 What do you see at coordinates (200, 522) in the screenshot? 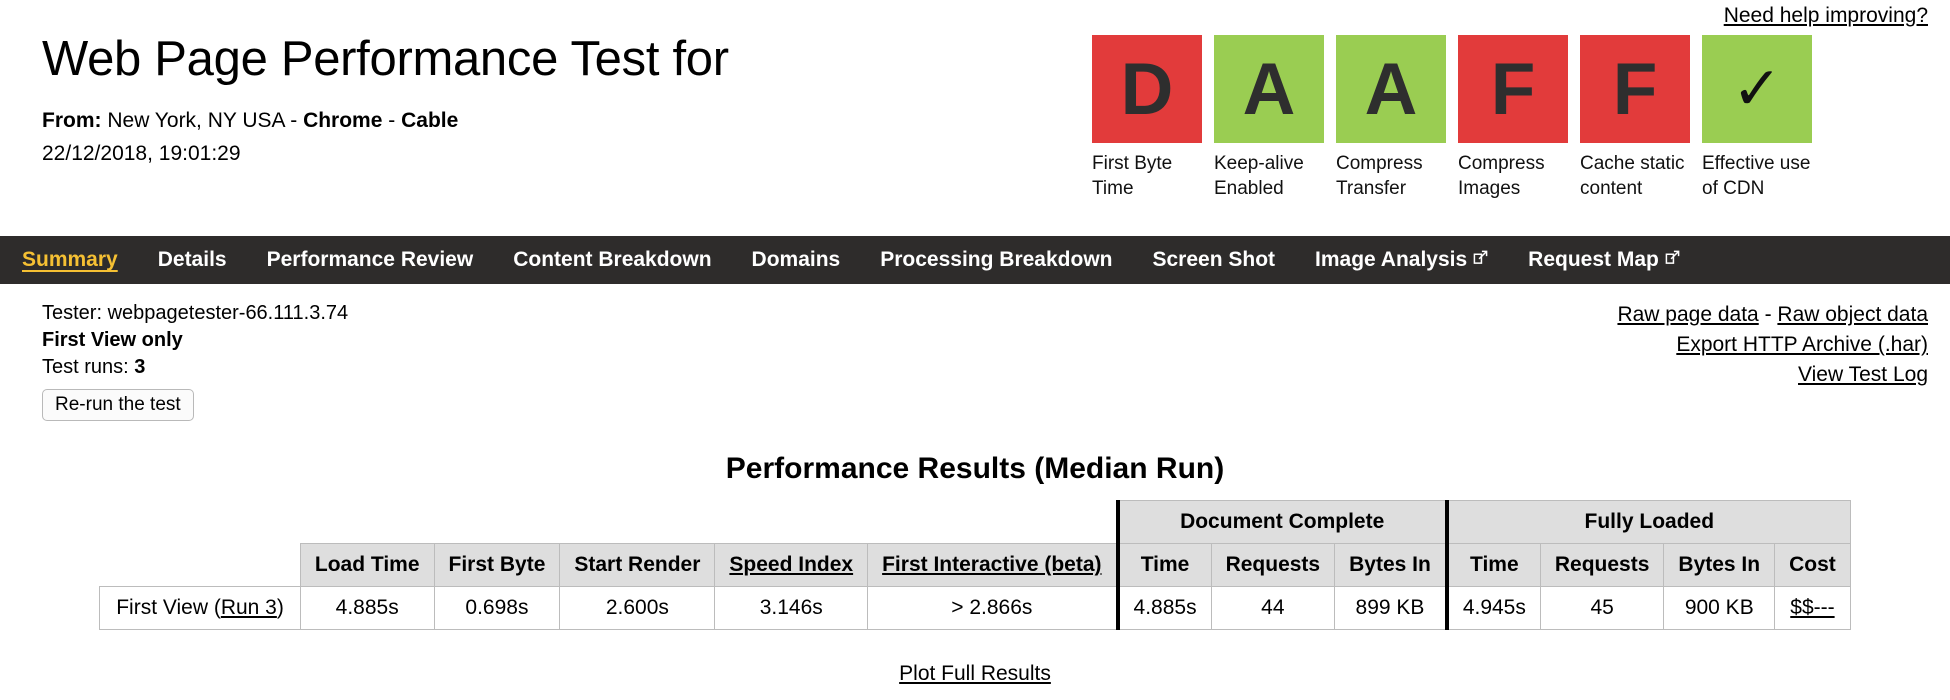
I see `group-header-blank` at bounding box center [200, 522].